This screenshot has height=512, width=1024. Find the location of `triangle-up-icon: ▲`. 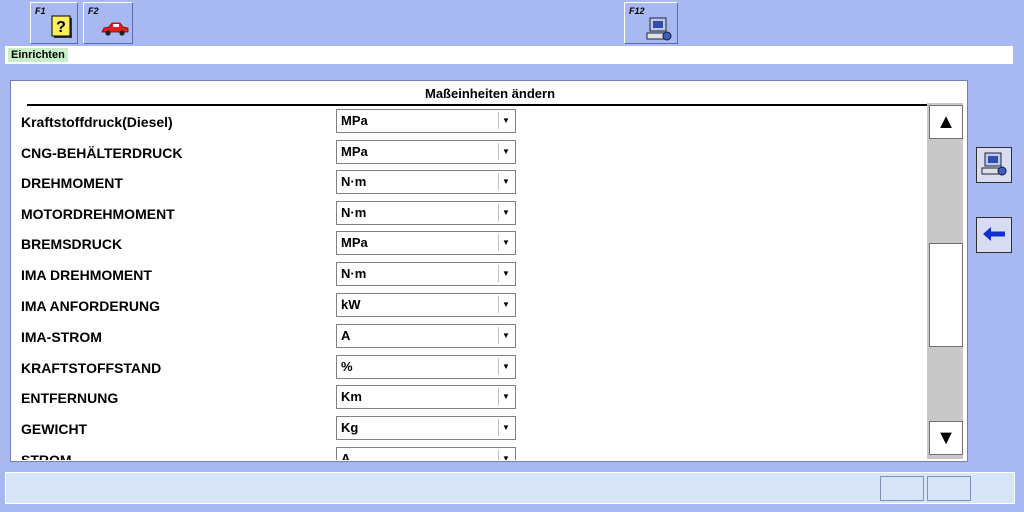

triangle-up-icon: ▲ is located at coordinates (946, 122).